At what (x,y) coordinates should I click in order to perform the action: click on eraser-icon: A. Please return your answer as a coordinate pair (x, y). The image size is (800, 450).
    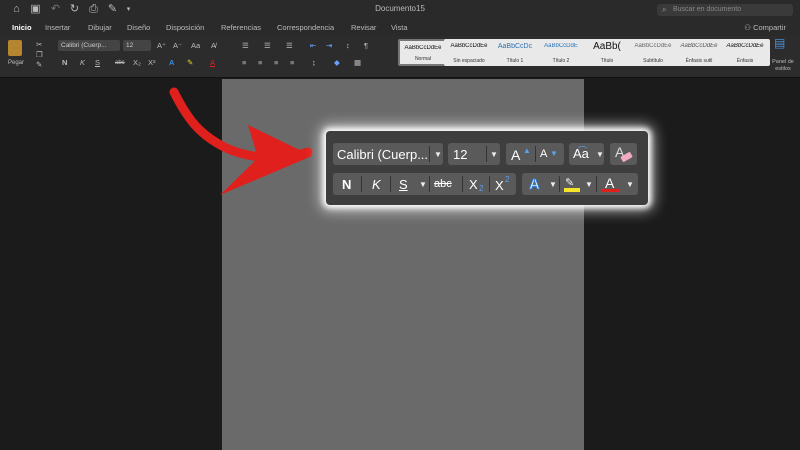
    Looking at the image, I should click on (624, 153).